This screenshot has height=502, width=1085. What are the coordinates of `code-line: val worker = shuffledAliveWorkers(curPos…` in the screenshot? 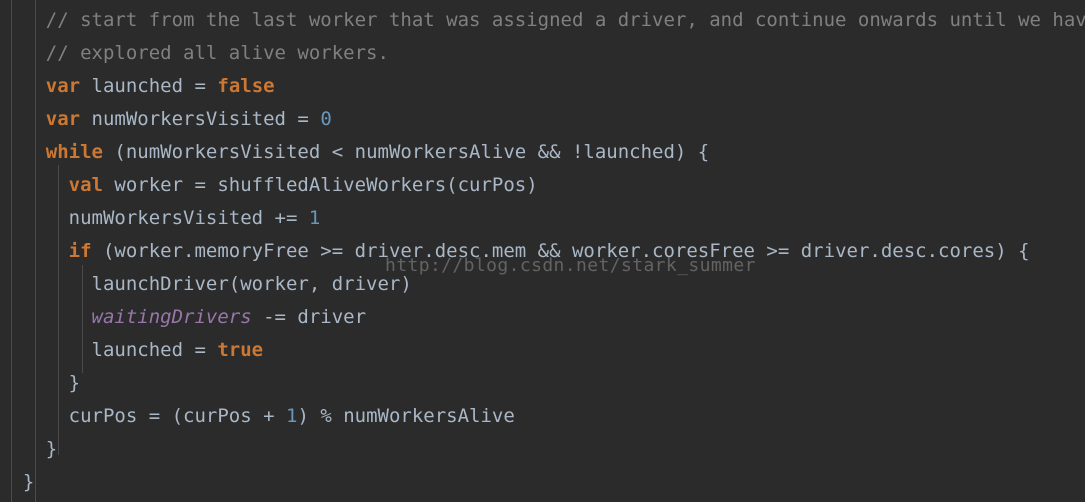 It's located at (542, 185).